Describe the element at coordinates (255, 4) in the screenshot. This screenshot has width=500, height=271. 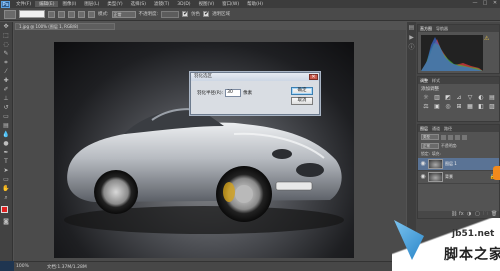
I see `menu-help: 帮助(H)` at that location.